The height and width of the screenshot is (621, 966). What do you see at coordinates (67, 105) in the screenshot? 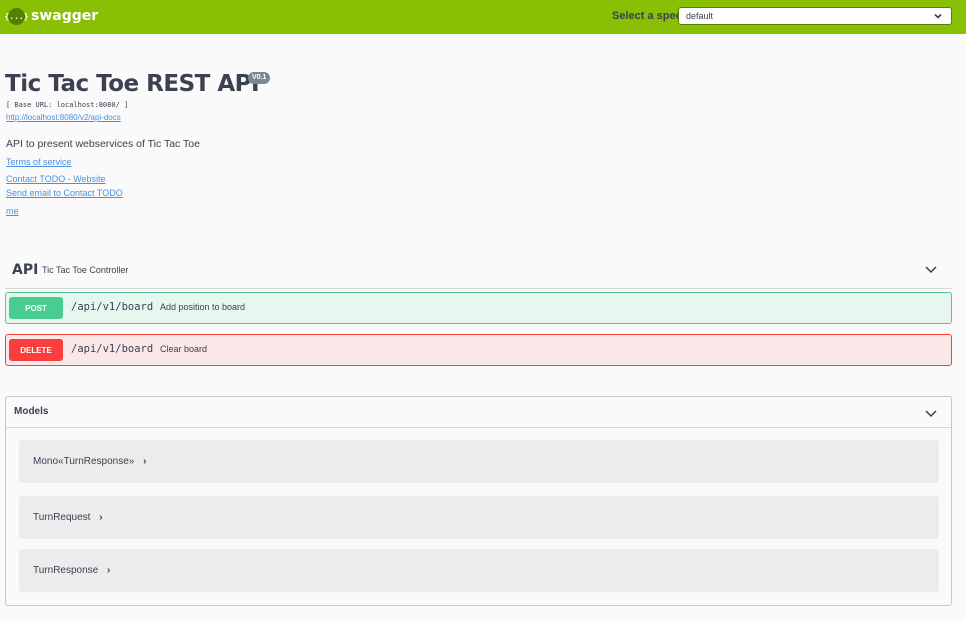
I see `base-url: [ Base URL: localhost:8080/ ]` at bounding box center [67, 105].